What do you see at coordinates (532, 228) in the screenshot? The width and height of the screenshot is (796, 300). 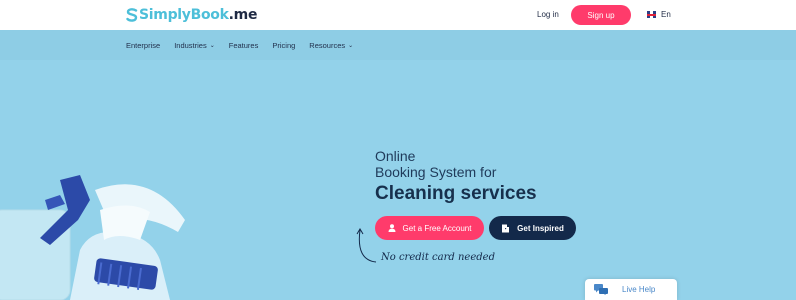 I see `get-inspired-button: Get Inspired` at bounding box center [532, 228].